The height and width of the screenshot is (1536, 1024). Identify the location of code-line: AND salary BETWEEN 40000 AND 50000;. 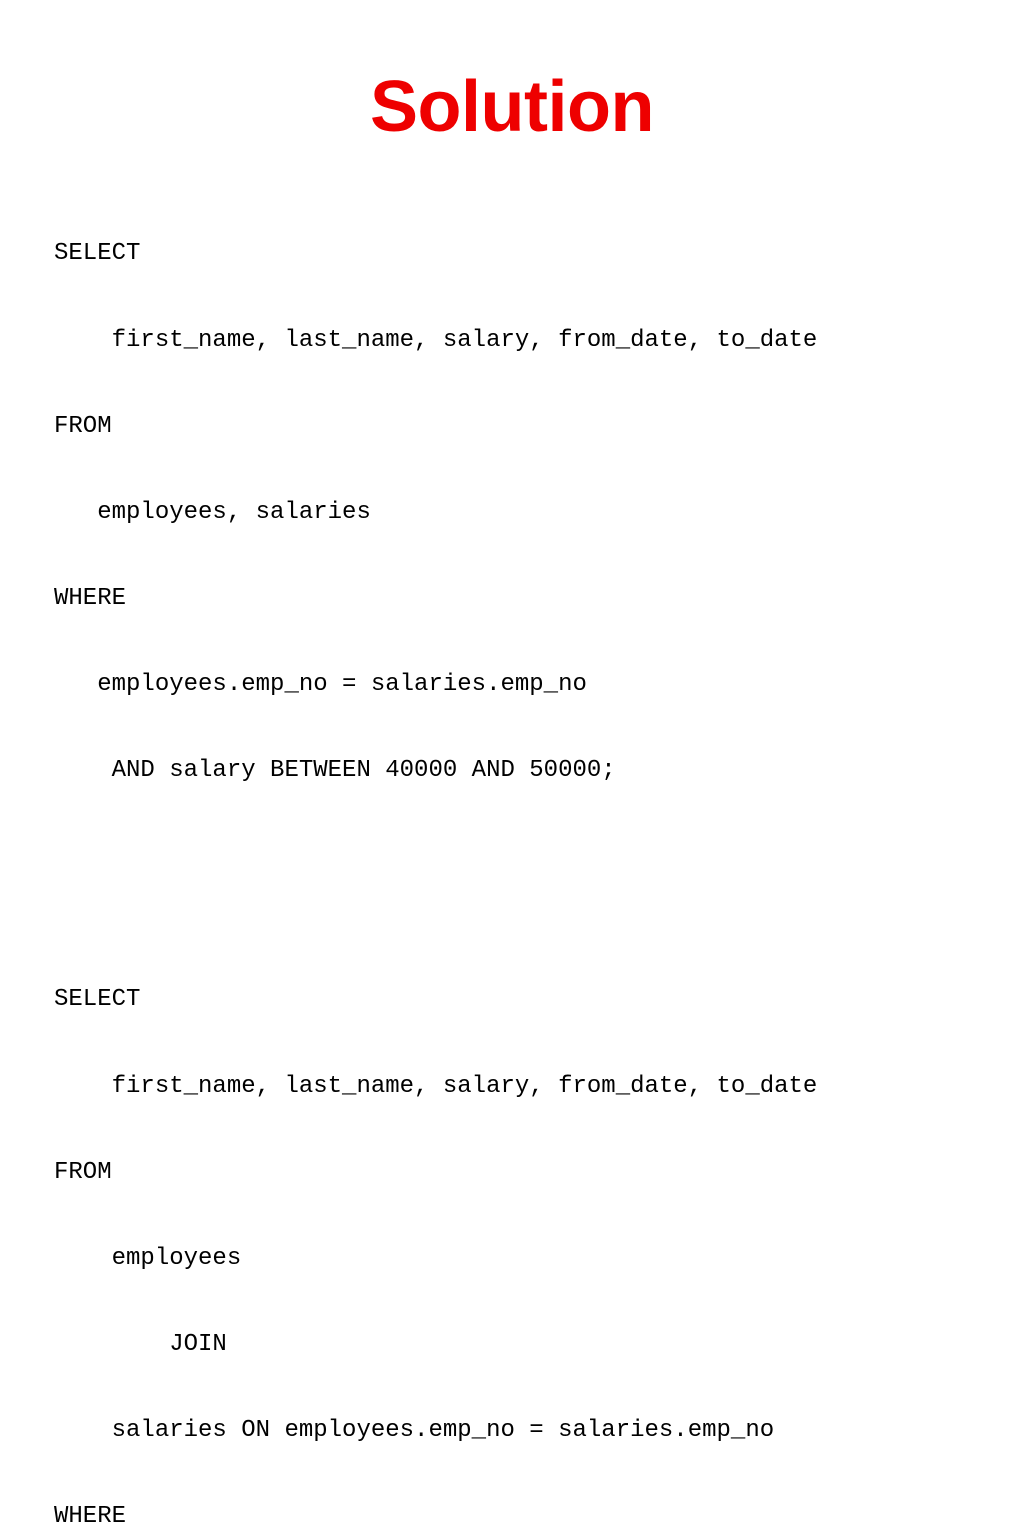
(335, 770).